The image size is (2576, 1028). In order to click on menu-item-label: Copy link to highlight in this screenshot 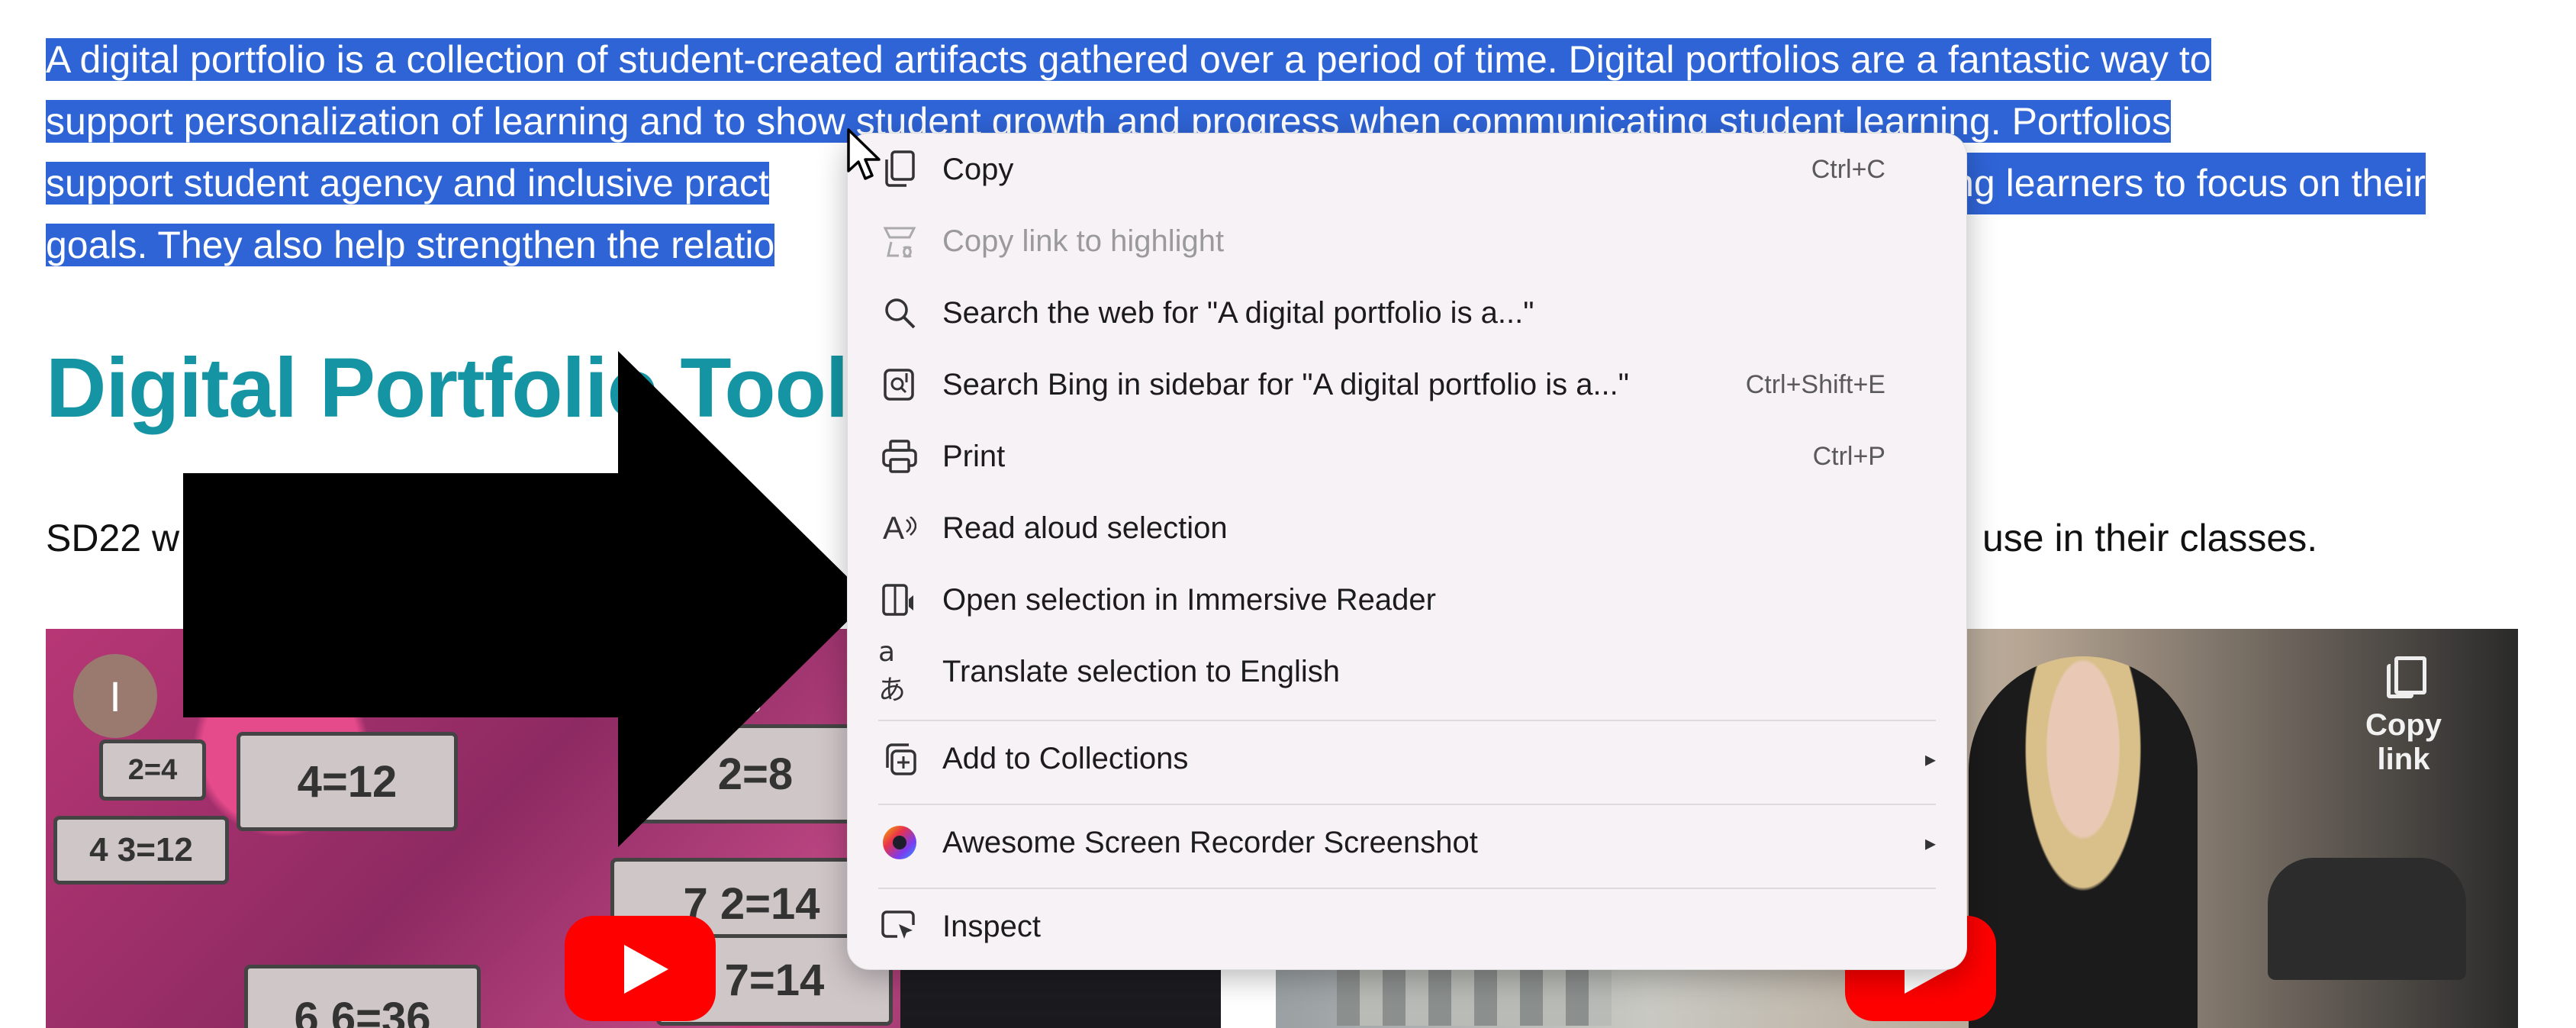, I will do `click(1083, 241)`.